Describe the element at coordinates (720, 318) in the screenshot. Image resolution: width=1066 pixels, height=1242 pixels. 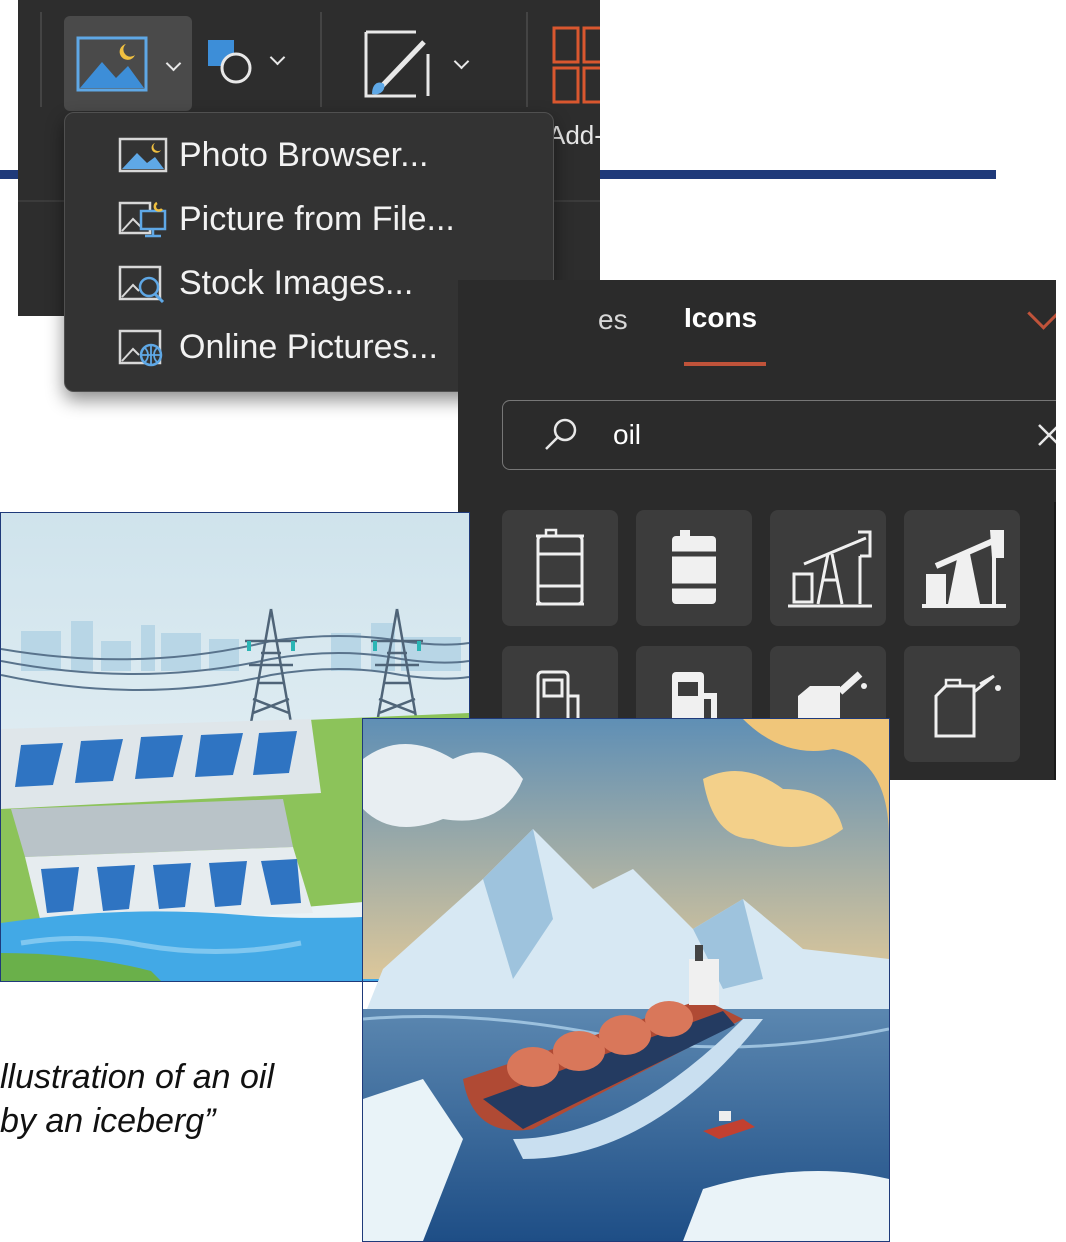
I see `tab-icons: Icons` at that location.